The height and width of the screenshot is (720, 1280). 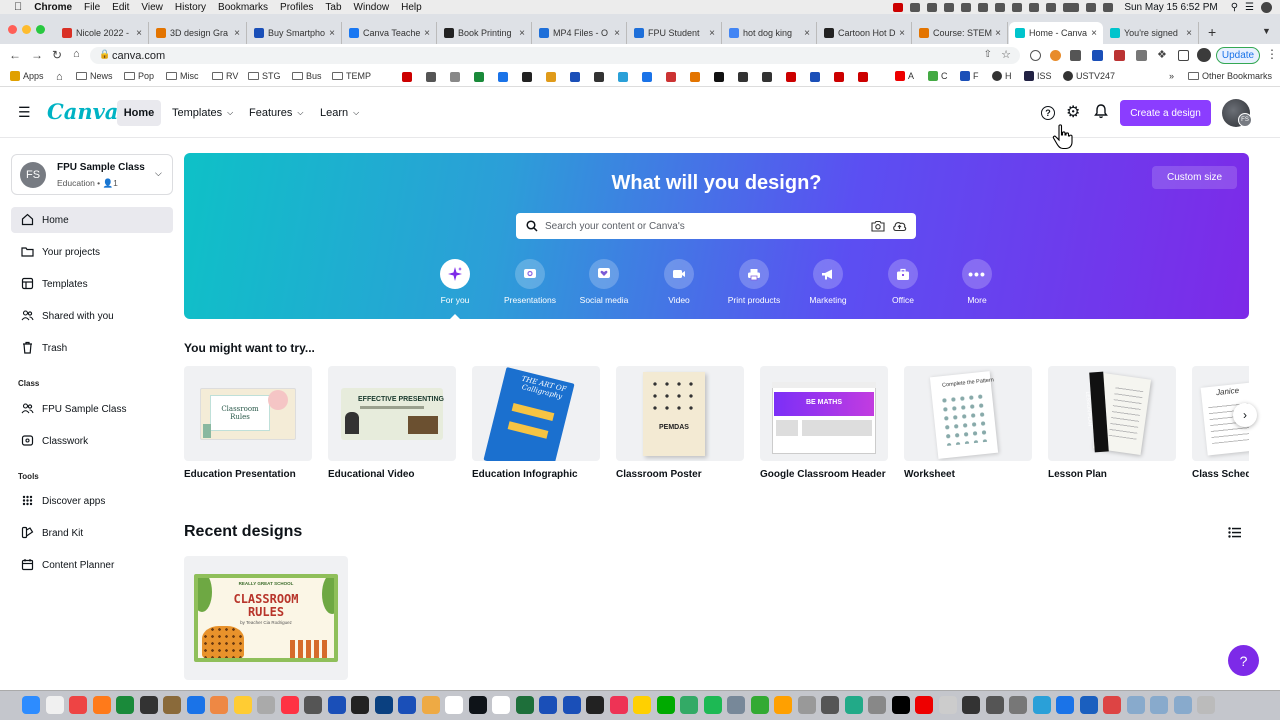 What do you see at coordinates (1212, 32) in the screenshot?
I see `new-tab-icon: +` at bounding box center [1212, 32].